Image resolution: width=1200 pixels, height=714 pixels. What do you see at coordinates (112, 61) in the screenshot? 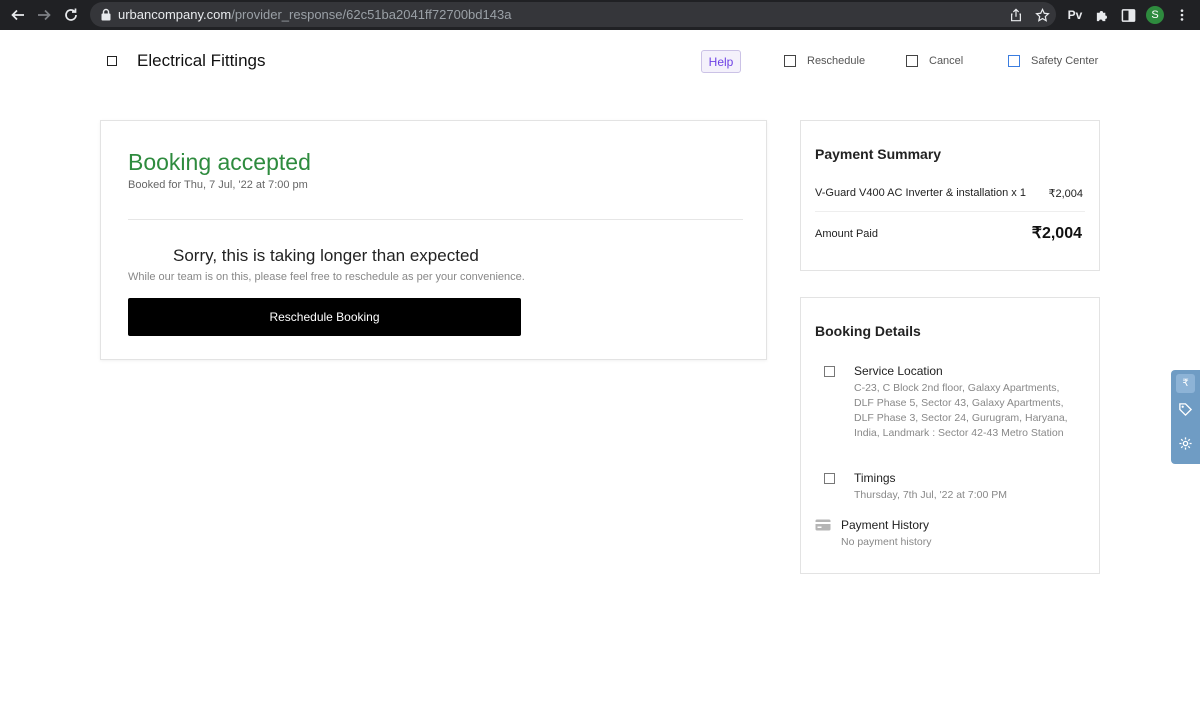
I see `back-icon` at bounding box center [112, 61].